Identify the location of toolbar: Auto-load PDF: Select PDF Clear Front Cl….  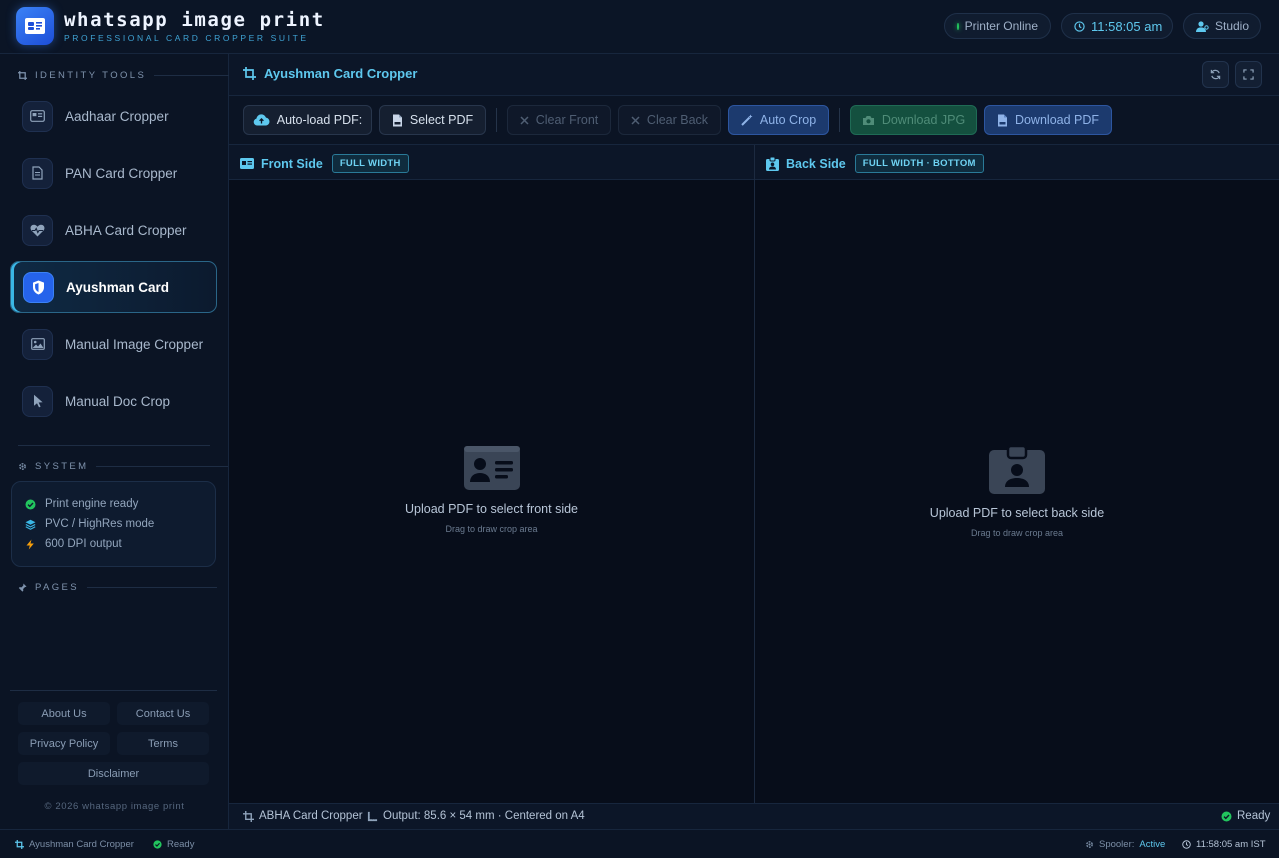
(754, 120).